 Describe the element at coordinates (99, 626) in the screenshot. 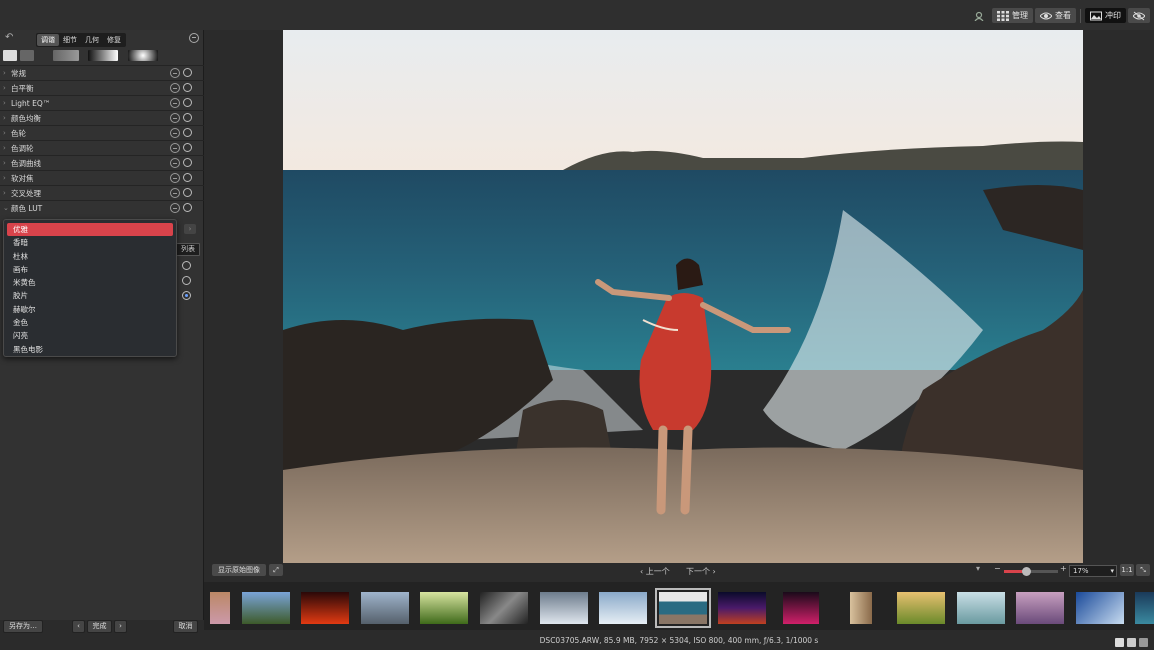

I see `done-button: 完成` at that location.